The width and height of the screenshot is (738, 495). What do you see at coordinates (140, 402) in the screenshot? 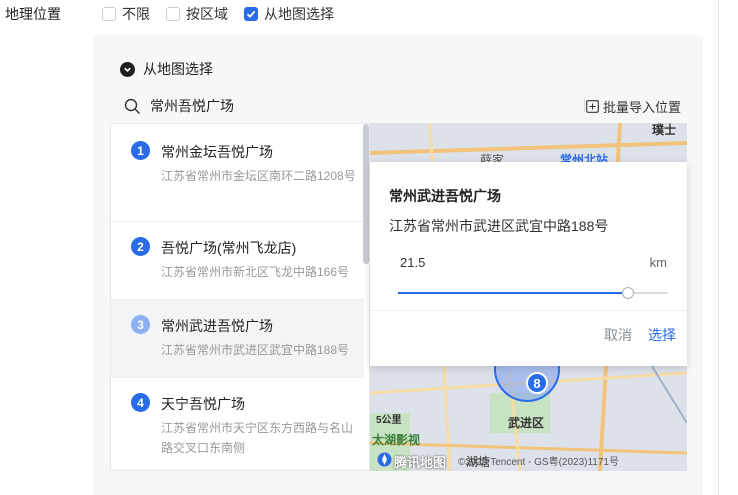
I see `index-badge: 4` at bounding box center [140, 402].